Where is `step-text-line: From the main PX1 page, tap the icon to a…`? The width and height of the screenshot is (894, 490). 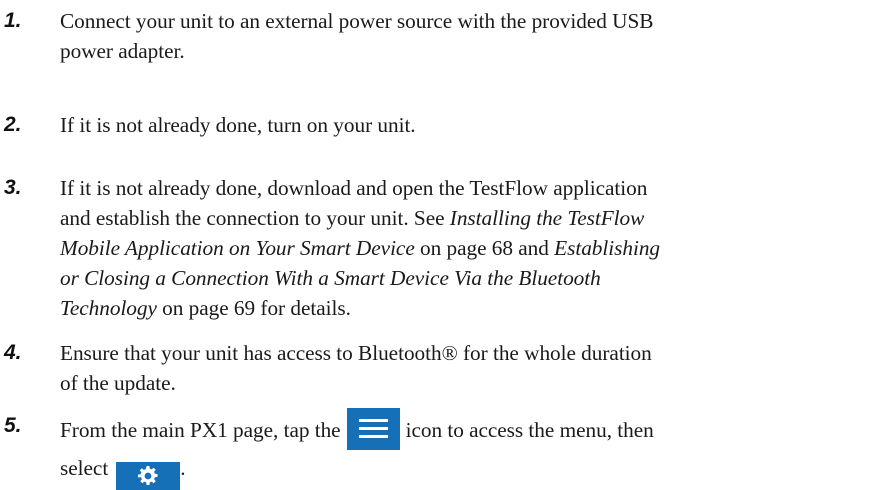 step-text-line: From the main PX1 page, tap the icon to a… is located at coordinates (476, 430).